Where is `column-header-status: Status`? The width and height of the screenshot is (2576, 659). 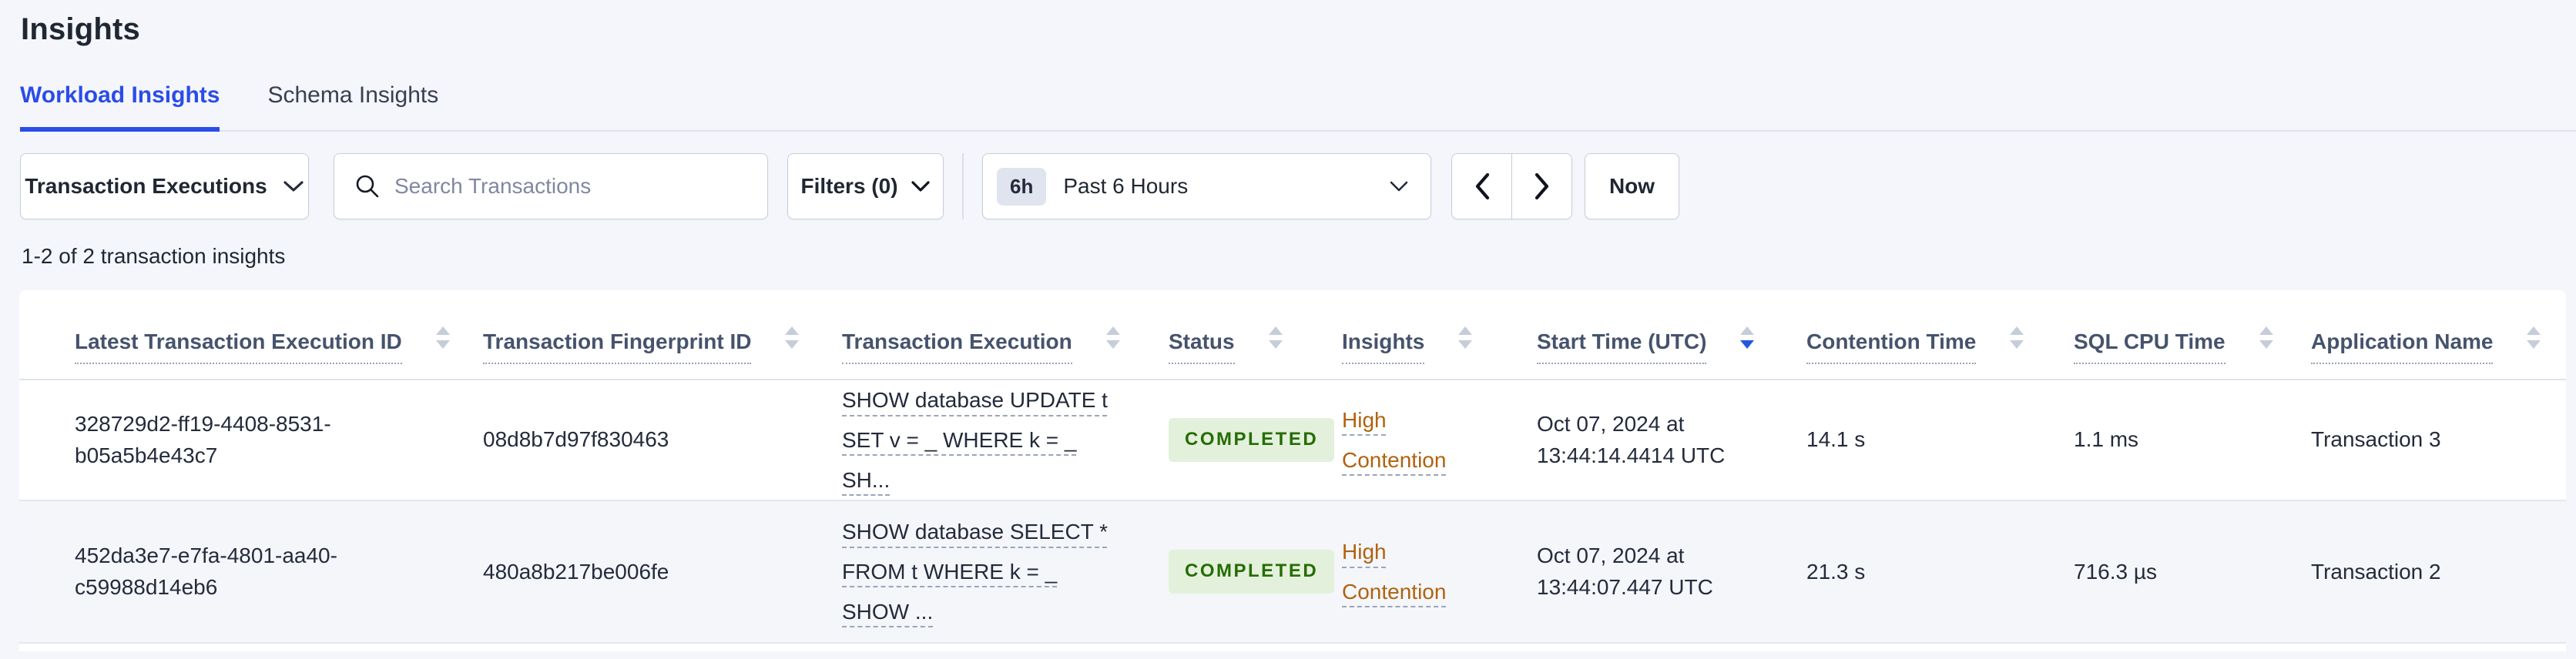
column-header-status: Status is located at coordinates (1232, 335).